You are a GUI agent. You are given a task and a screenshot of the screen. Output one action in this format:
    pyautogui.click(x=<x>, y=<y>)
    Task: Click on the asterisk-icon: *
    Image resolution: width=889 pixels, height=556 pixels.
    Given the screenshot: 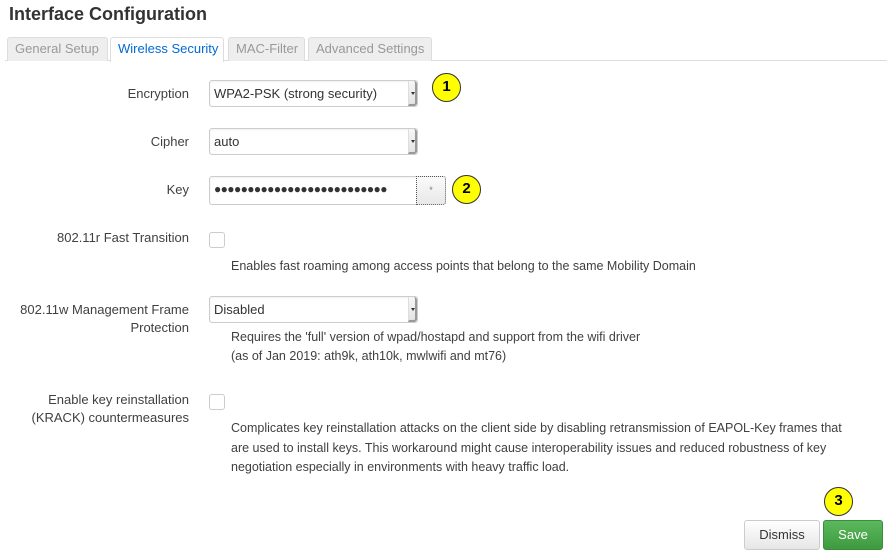 What is the action you would take?
    pyautogui.click(x=431, y=190)
    